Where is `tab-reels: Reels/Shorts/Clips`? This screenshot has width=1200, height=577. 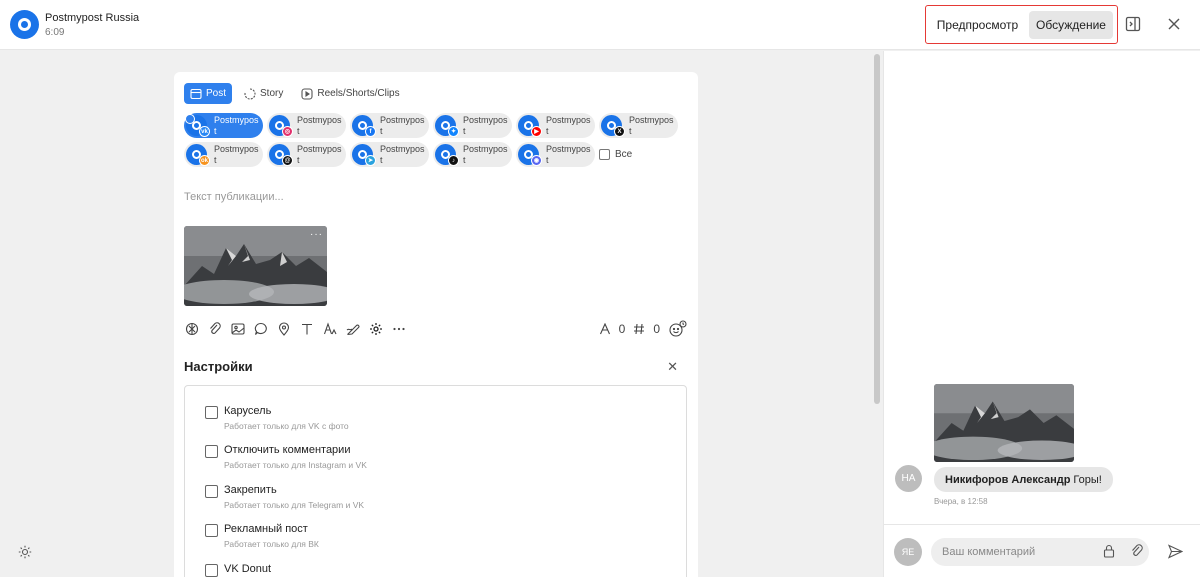 tab-reels: Reels/Shorts/Clips is located at coordinates (350, 93).